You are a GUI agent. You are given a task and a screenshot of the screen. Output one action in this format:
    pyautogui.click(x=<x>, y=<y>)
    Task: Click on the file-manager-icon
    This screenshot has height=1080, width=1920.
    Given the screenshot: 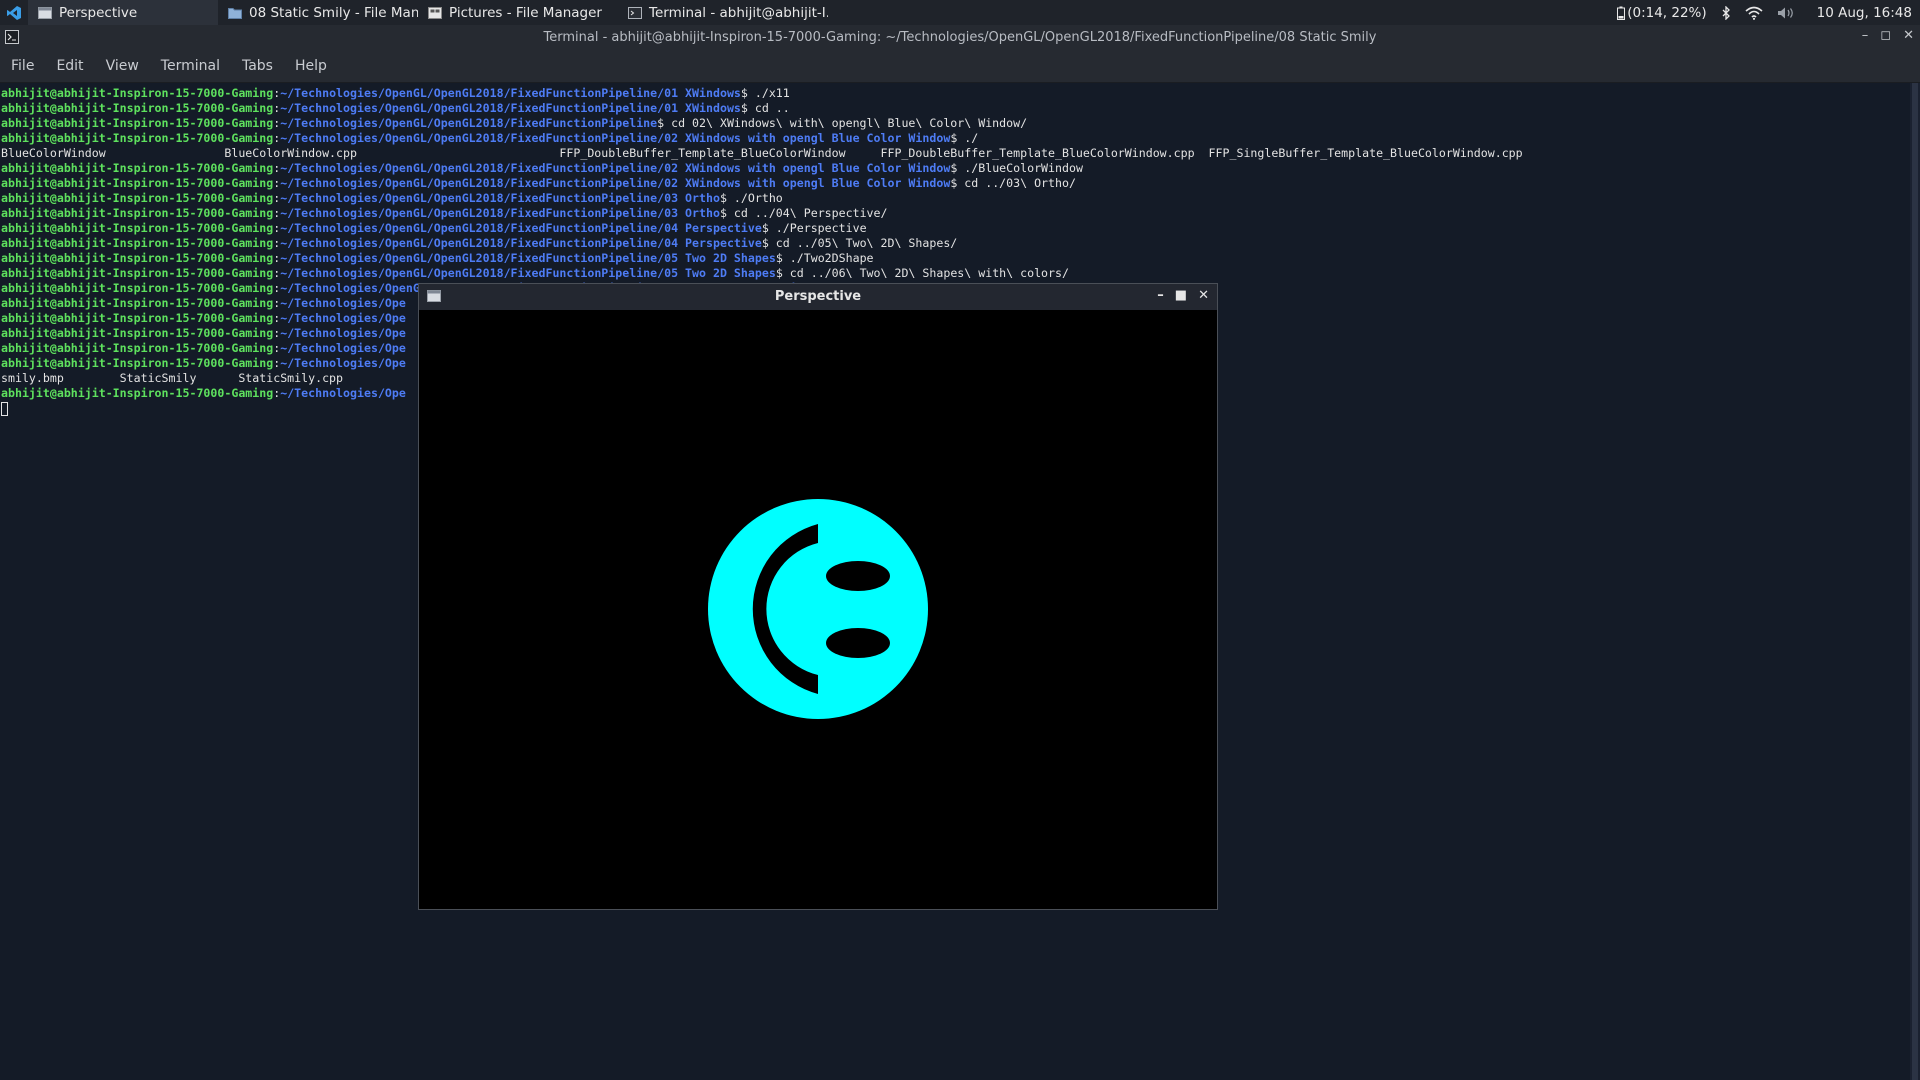 What is the action you would take?
    pyautogui.click(x=435, y=12)
    